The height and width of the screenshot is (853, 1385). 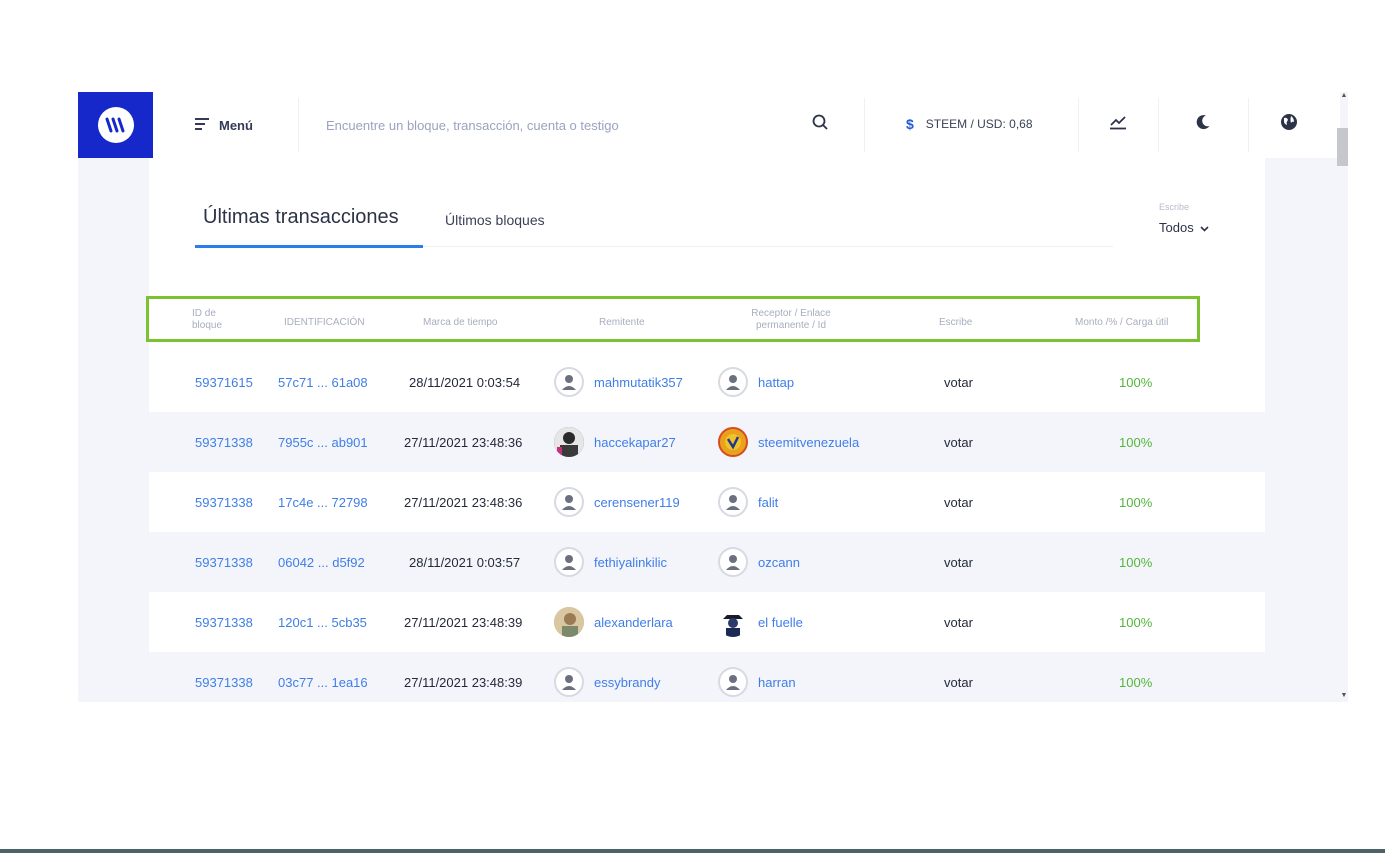 I want to click on sender-cell: fethiyalinkilic, so click(x=610, y=562).